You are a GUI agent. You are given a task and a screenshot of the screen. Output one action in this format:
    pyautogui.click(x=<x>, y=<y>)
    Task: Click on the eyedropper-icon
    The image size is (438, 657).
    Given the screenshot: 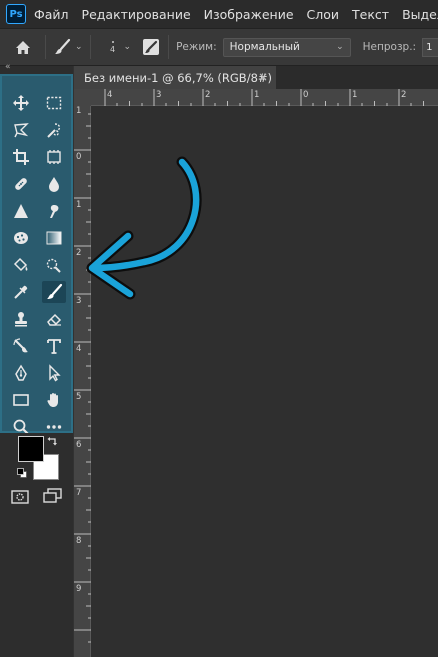 What is the action you would take?
    pyautogui.click(x=21, y=292)
    